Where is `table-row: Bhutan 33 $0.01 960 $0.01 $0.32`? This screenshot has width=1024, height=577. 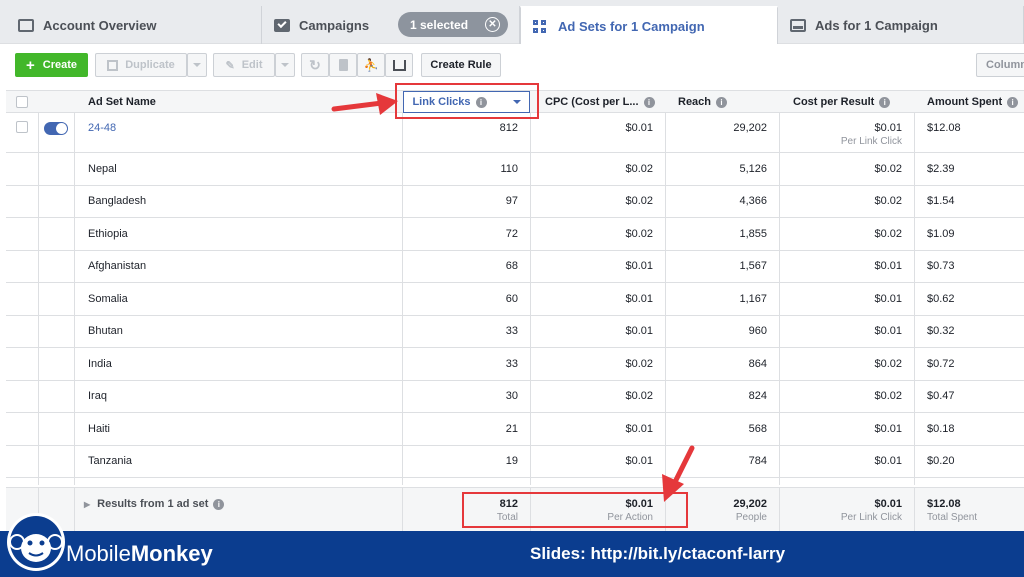 table-row: Bhutan 33 $0.01 960 $0.01 $0.32 is located at coordinates (515, 332).